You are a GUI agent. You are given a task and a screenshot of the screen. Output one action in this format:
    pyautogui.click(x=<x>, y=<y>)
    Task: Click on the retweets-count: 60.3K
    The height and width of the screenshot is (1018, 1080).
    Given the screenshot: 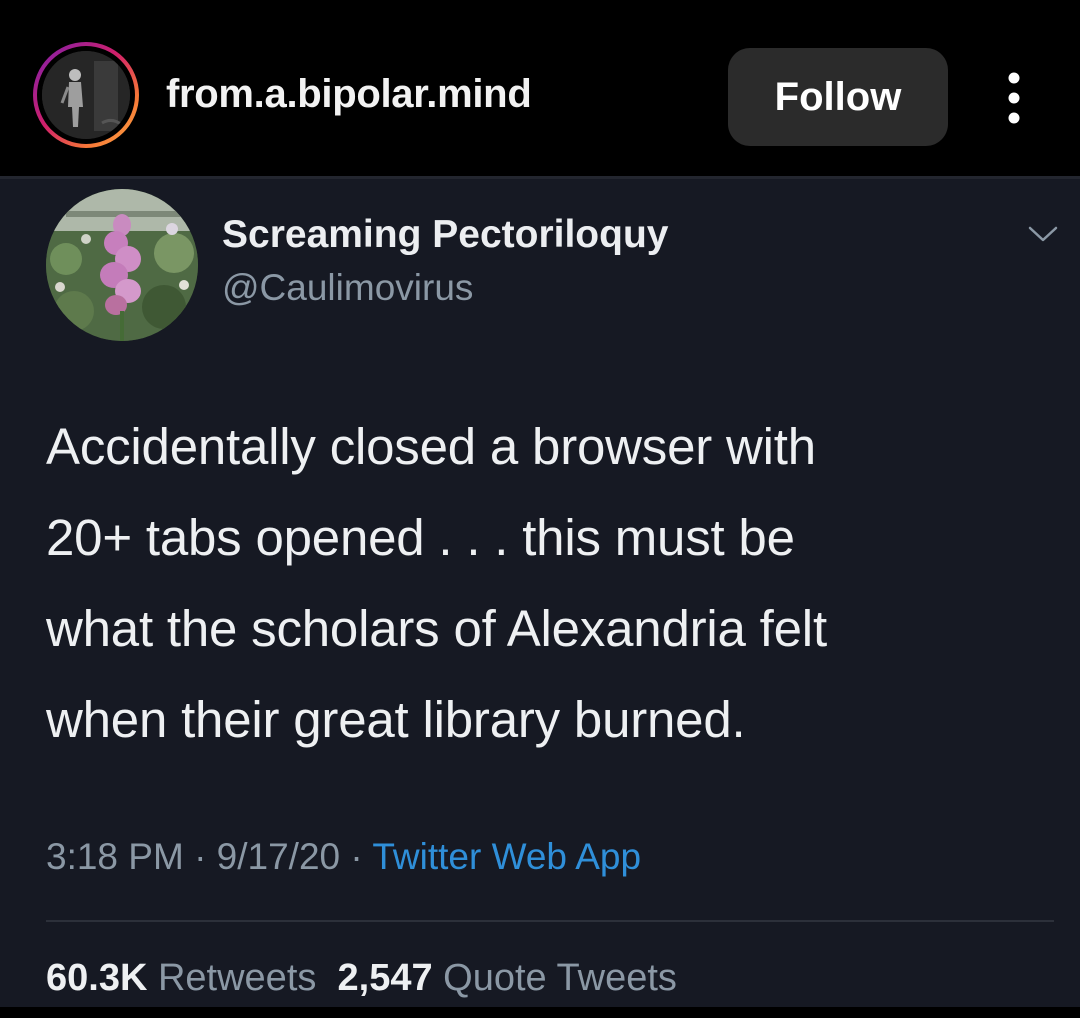 What is the action you would take?
    pyautogui.click(x=97, y=978)
    